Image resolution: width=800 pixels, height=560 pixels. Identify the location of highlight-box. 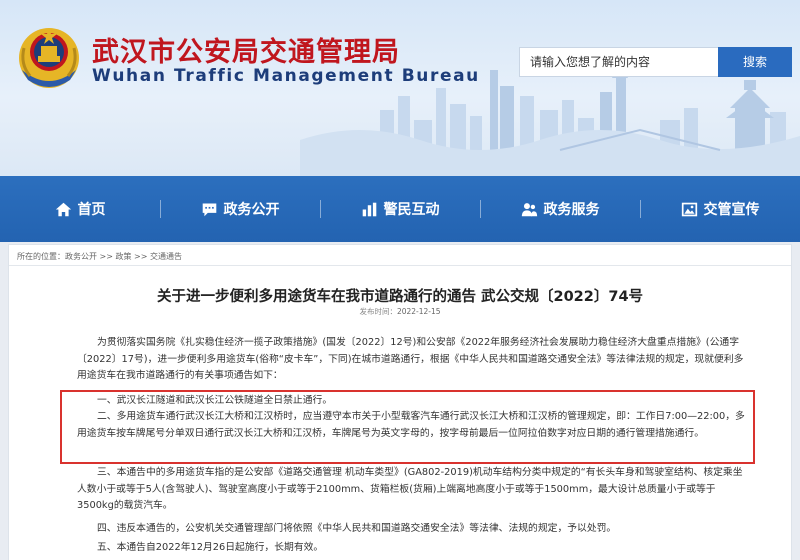
(407, 427).